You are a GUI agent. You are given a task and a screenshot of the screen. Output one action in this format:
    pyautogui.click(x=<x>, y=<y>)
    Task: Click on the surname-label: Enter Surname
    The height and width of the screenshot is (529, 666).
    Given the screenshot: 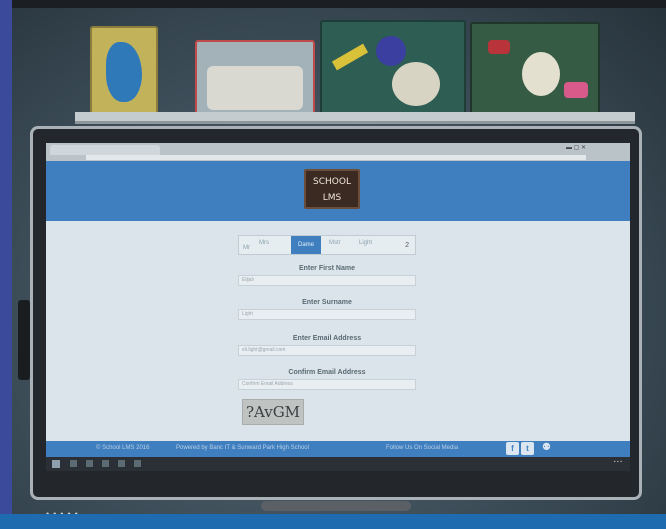 What is the action you would take?
    pyautogui.click(x=327, y=302)
    